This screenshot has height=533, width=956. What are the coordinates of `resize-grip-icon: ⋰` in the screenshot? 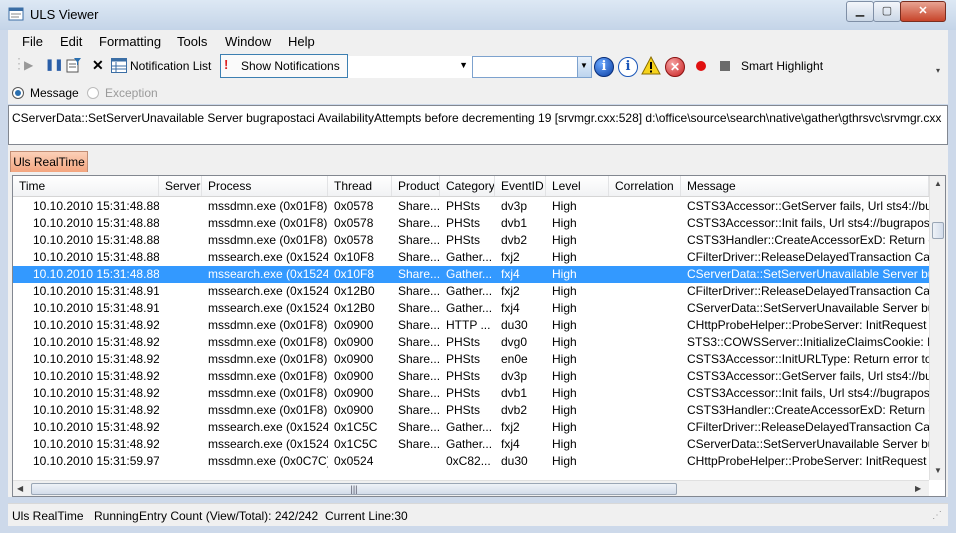 It's located at (937, 515).